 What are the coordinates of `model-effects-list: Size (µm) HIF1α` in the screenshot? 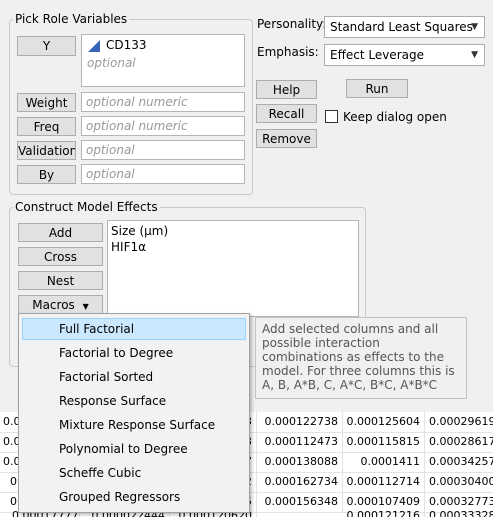 It's located at (233, 268).